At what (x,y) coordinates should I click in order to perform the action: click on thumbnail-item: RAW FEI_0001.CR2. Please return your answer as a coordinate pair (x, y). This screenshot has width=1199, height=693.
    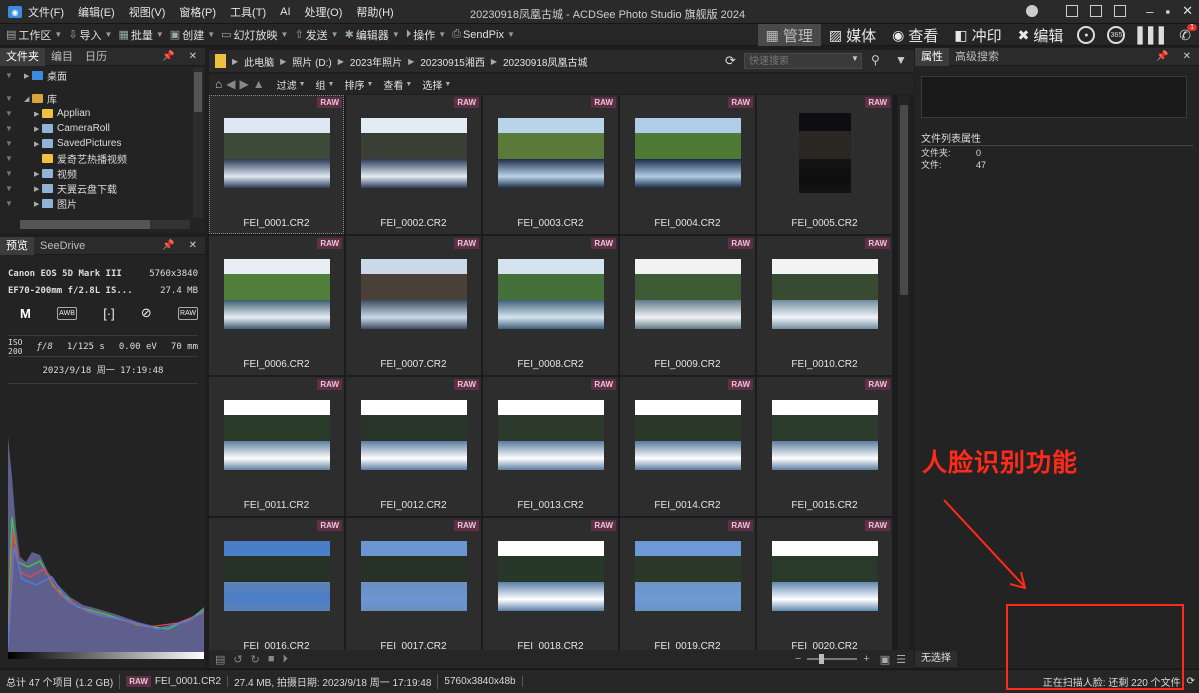
    Looking at the image, I should click on (276, 164).